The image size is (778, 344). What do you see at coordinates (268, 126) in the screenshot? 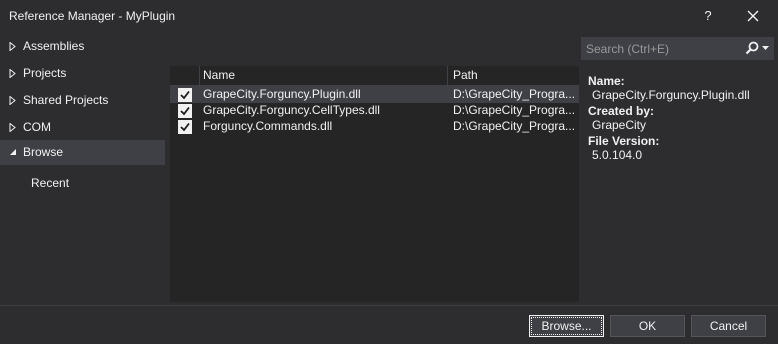
I see `reference-name: Forguncy.Commands.dll` at bounding box center [268, 126].